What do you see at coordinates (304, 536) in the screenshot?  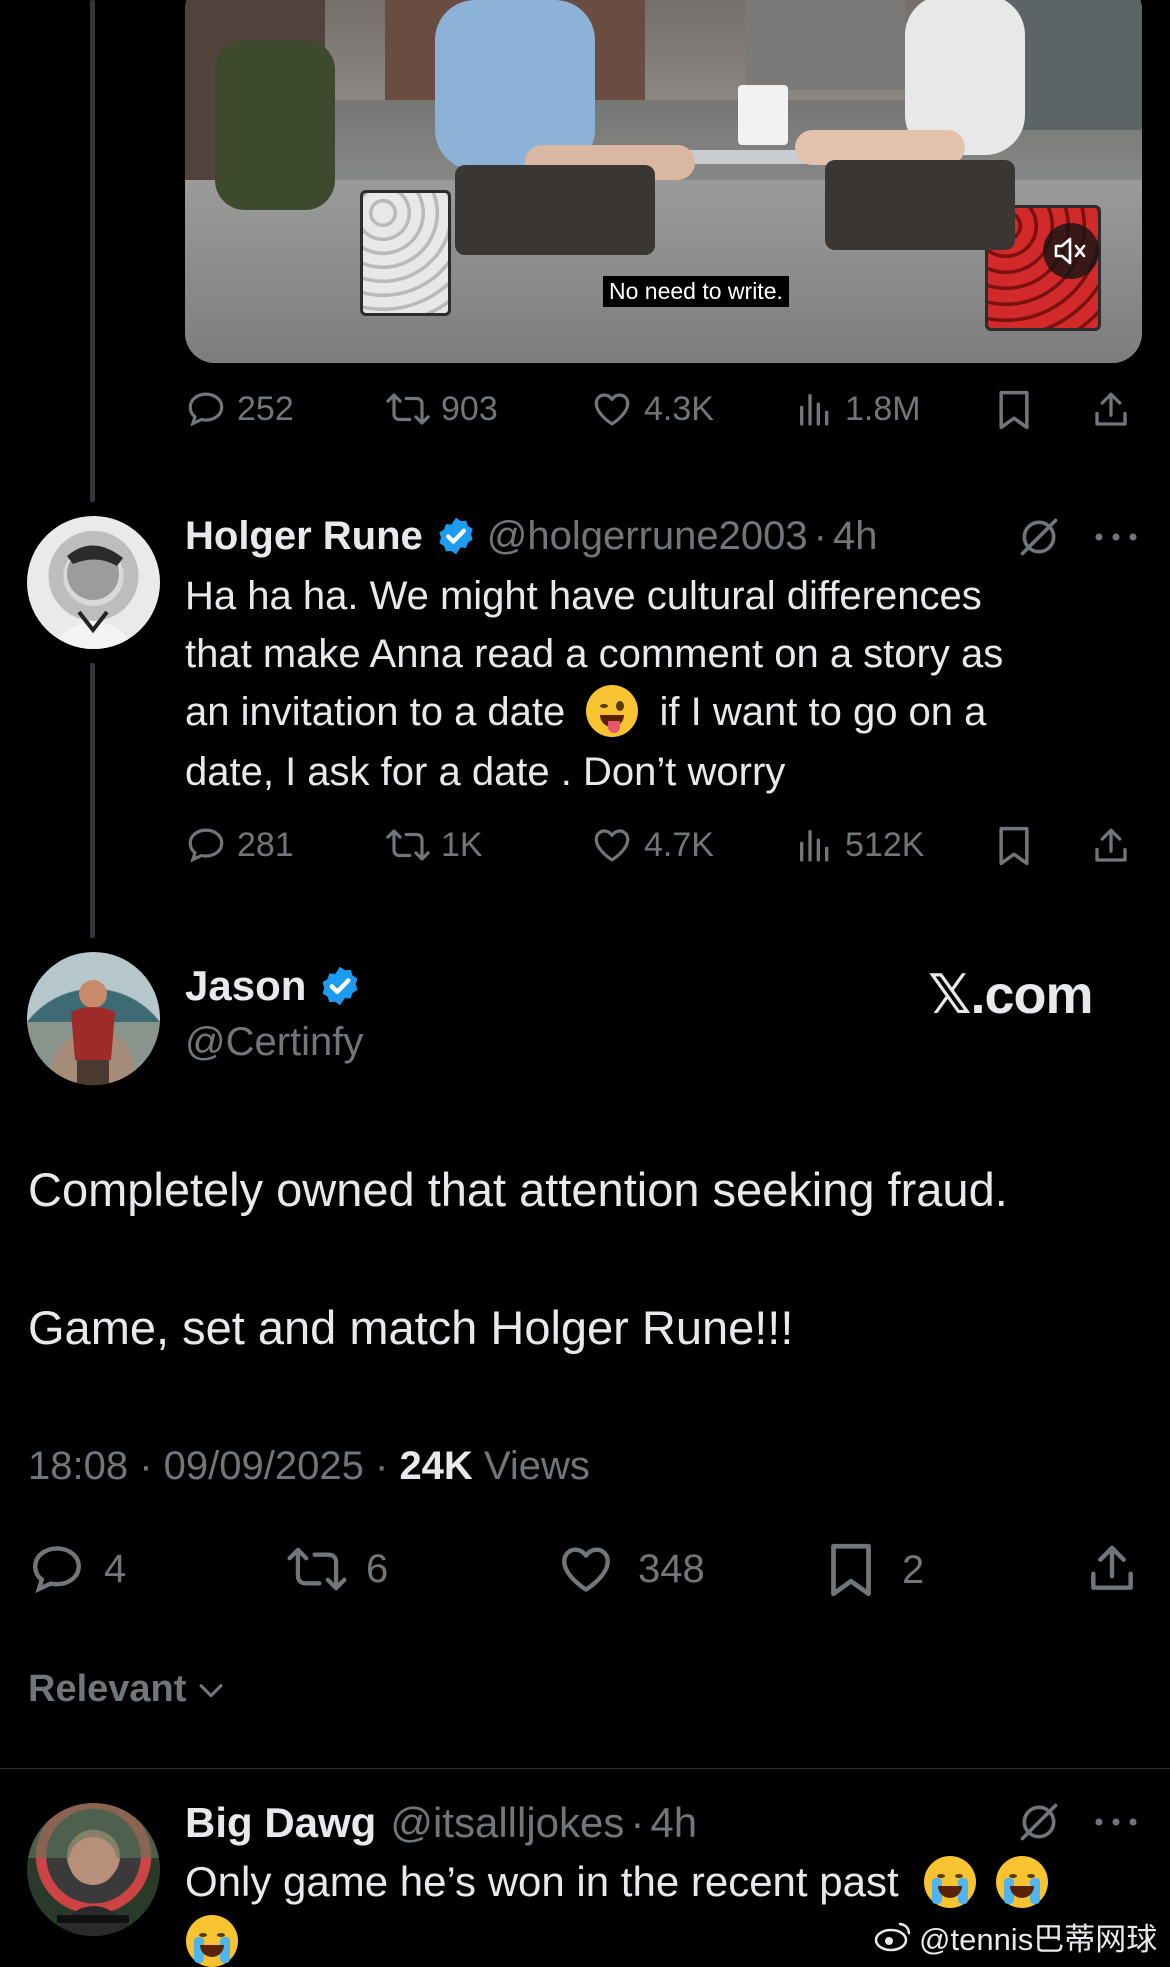 I see `display-name: Holger Rune` at bounding box center [304, 536].